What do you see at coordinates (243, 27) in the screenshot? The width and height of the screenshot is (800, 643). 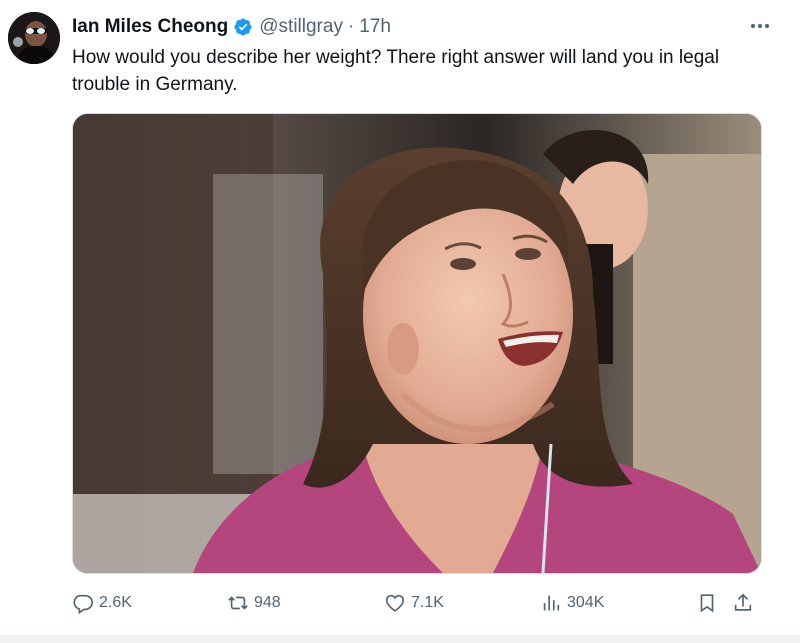 I see `verified-badge-icon` at bounding box center [243, 27].